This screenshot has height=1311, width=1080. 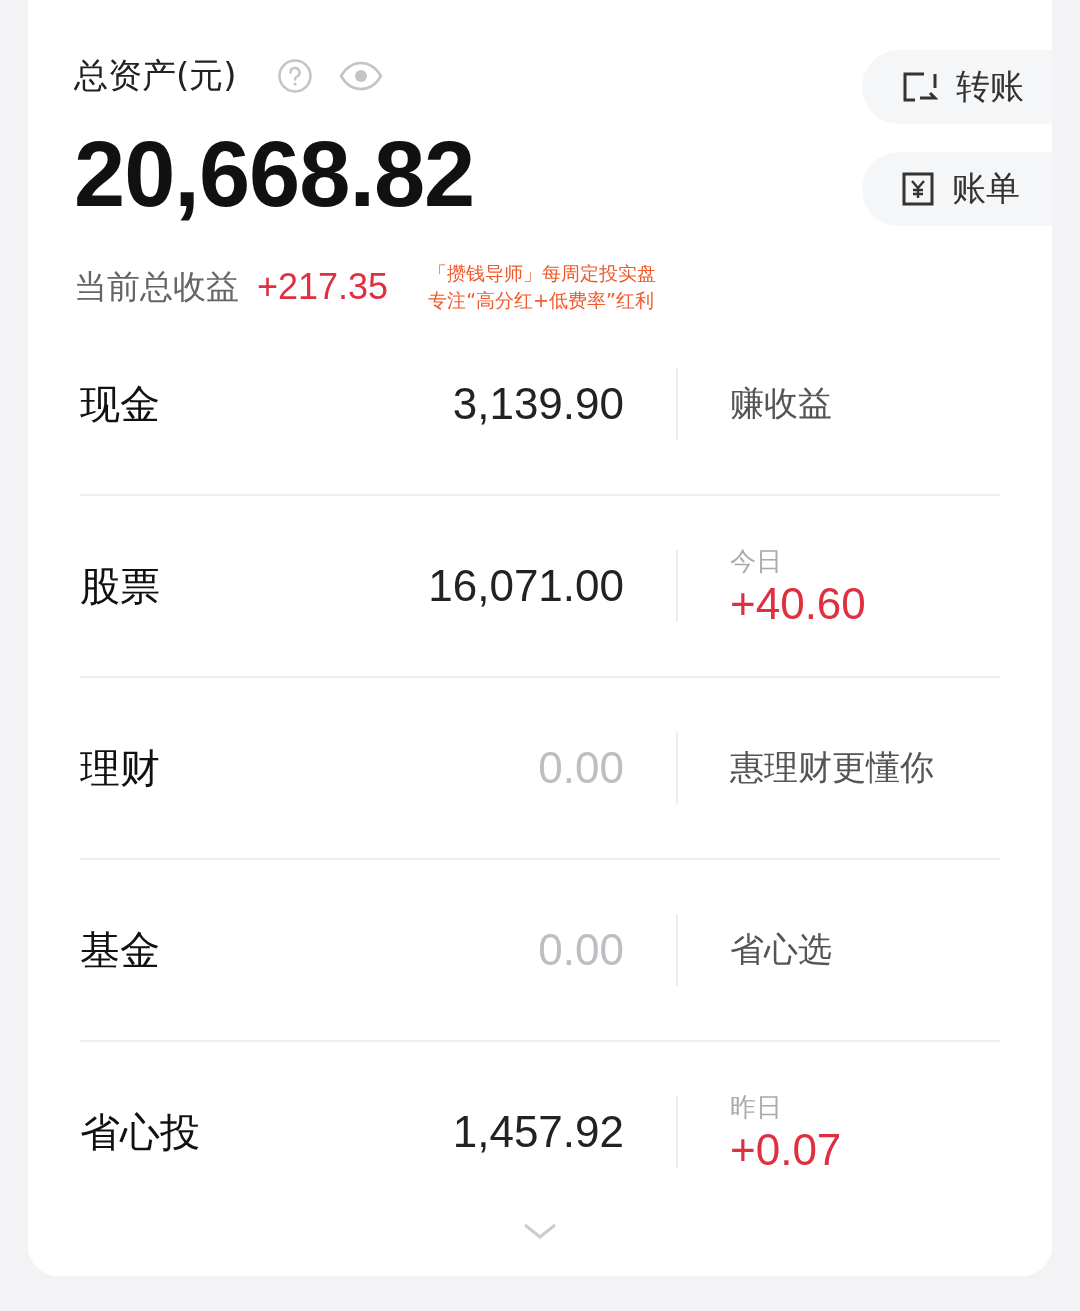 What do you see at coordinates (957, 87) in the screenshot?
I see `transfer-button: 转账` at bounding box center [957, 87].